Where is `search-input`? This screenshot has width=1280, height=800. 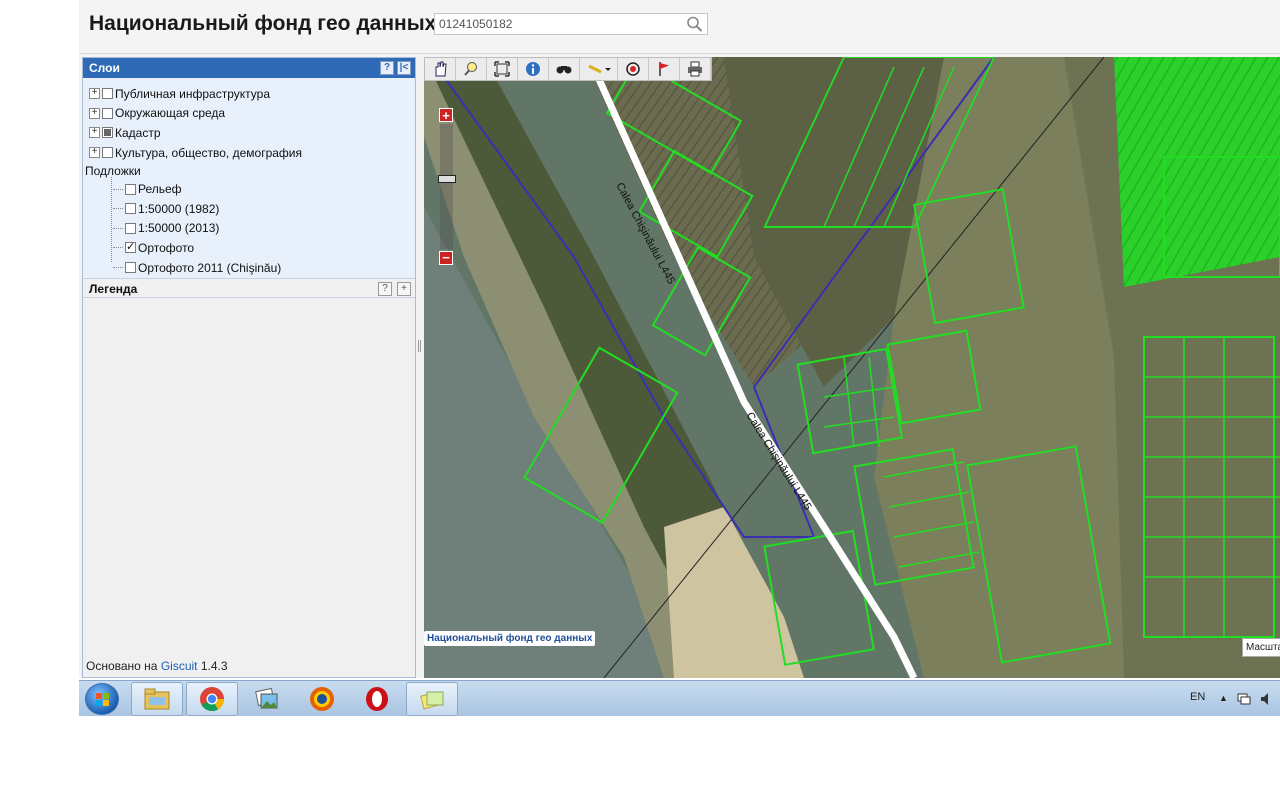
search-input is located at coordinates (558, 24).